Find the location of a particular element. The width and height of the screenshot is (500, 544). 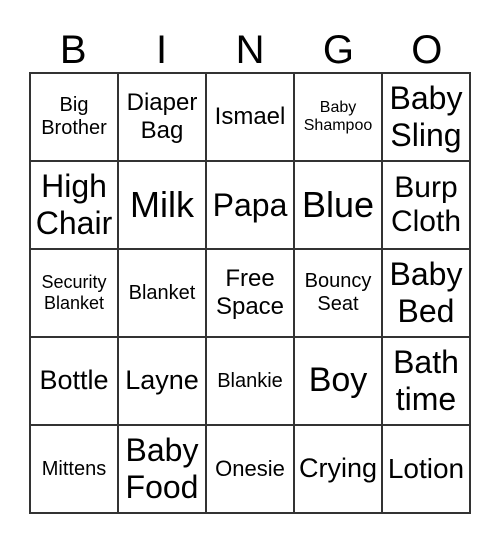

bingo-cell: Bottle is located at coordinates (74, 381).